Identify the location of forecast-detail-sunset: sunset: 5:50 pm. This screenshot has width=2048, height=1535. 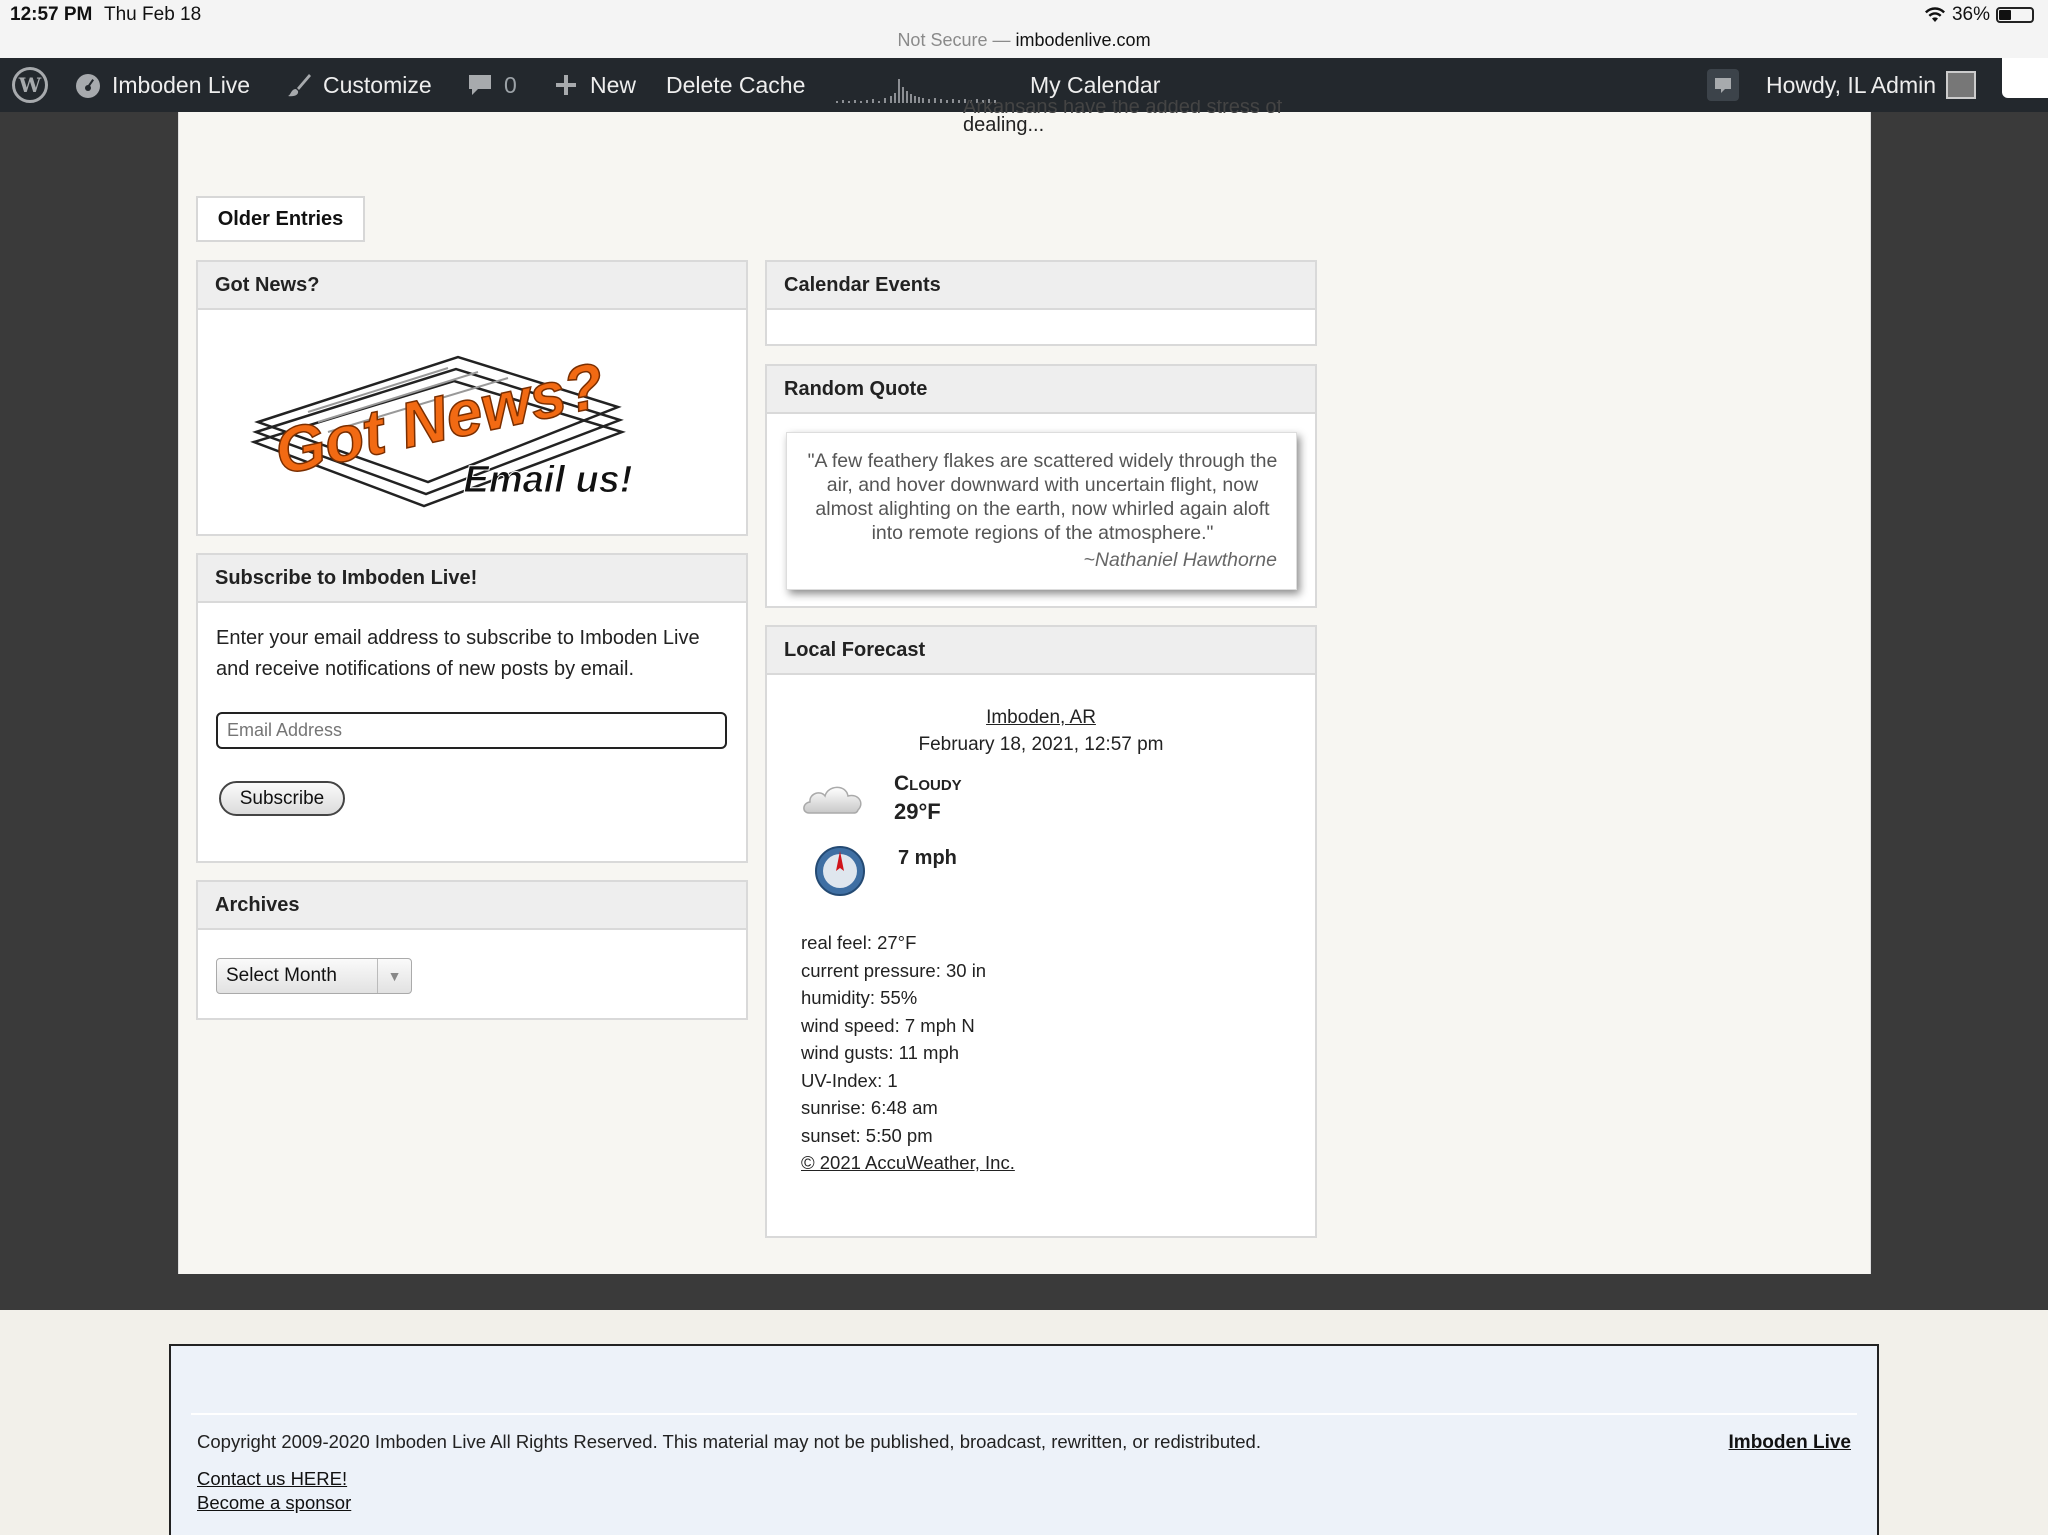
(867, 1135).